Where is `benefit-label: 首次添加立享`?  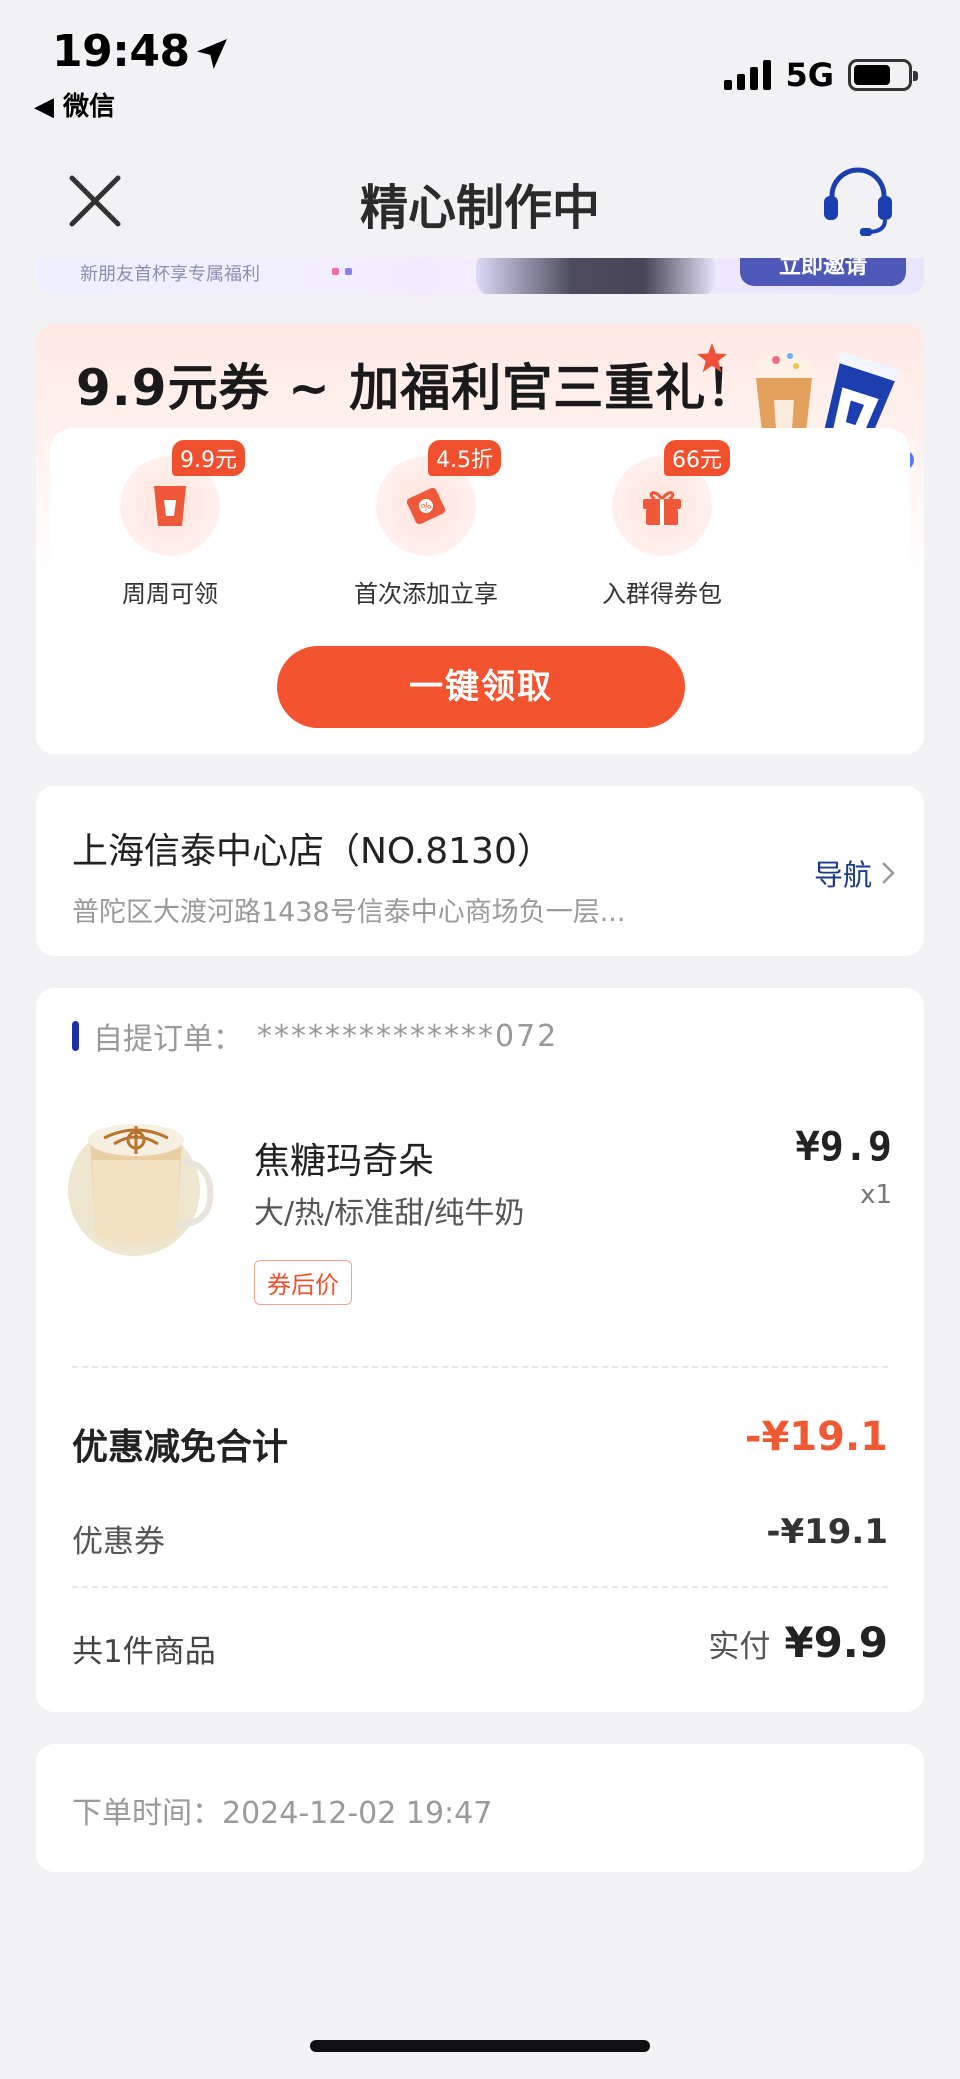 benefit-label: 首次添加立享 is located at coordinates (426, 594).